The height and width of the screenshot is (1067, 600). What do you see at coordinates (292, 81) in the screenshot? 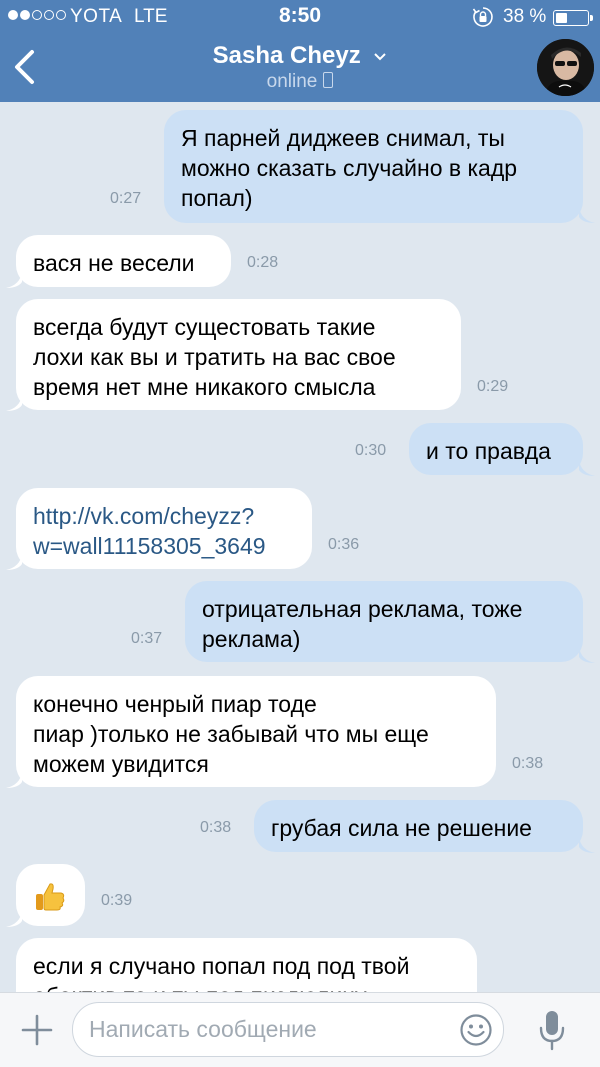
I see `online-label: online` at bounding box center [292, 81].